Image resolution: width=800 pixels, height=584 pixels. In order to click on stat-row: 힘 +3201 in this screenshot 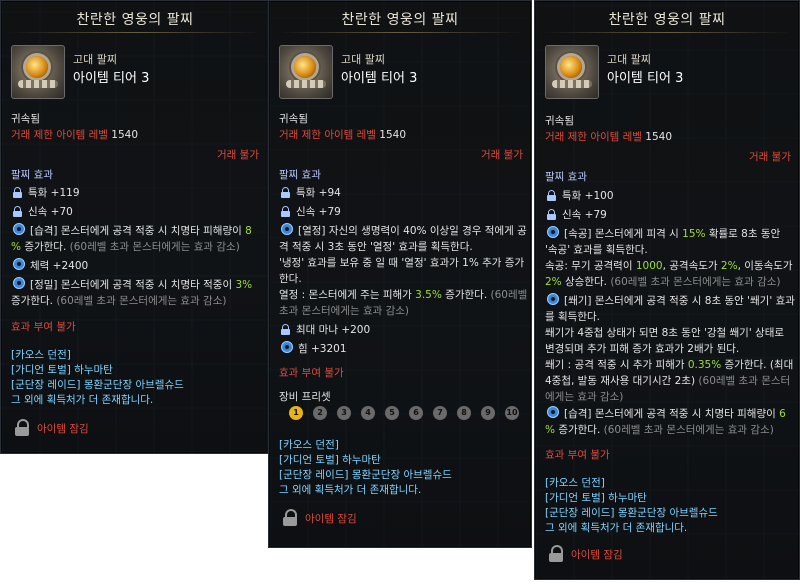, I will do `click(314, 349)`.